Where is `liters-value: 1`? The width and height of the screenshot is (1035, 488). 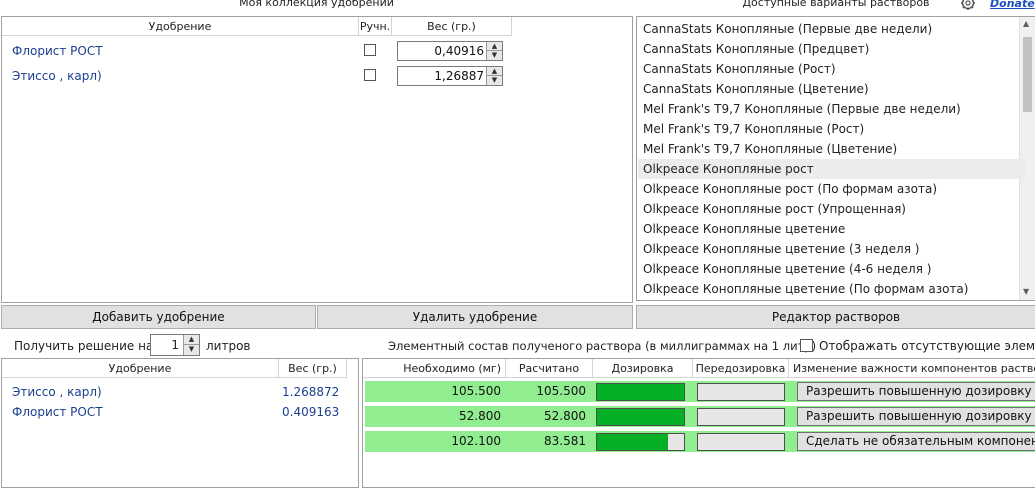
liters-value: 1 is located at coordinates (175, 345).